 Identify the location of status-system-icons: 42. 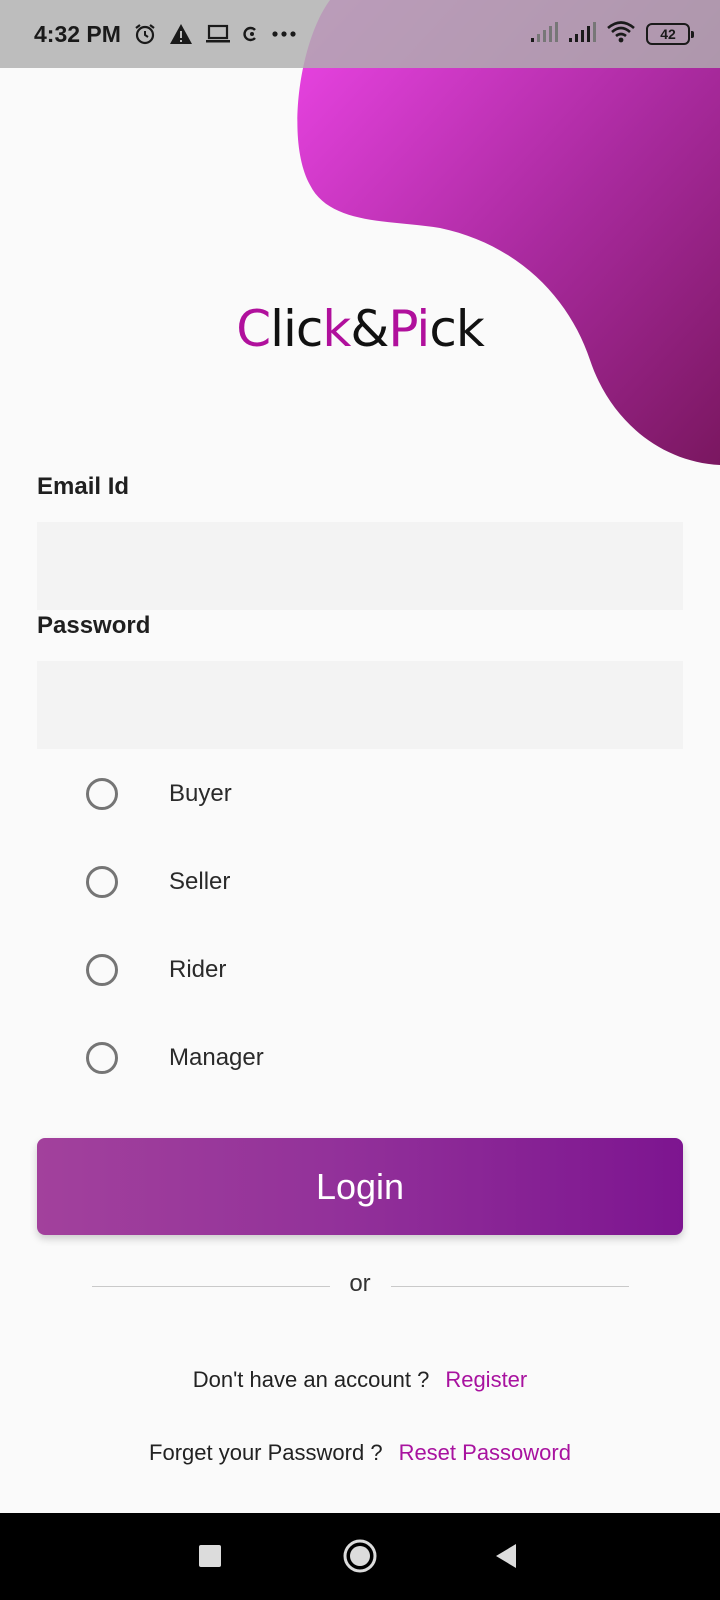
(612, 34).